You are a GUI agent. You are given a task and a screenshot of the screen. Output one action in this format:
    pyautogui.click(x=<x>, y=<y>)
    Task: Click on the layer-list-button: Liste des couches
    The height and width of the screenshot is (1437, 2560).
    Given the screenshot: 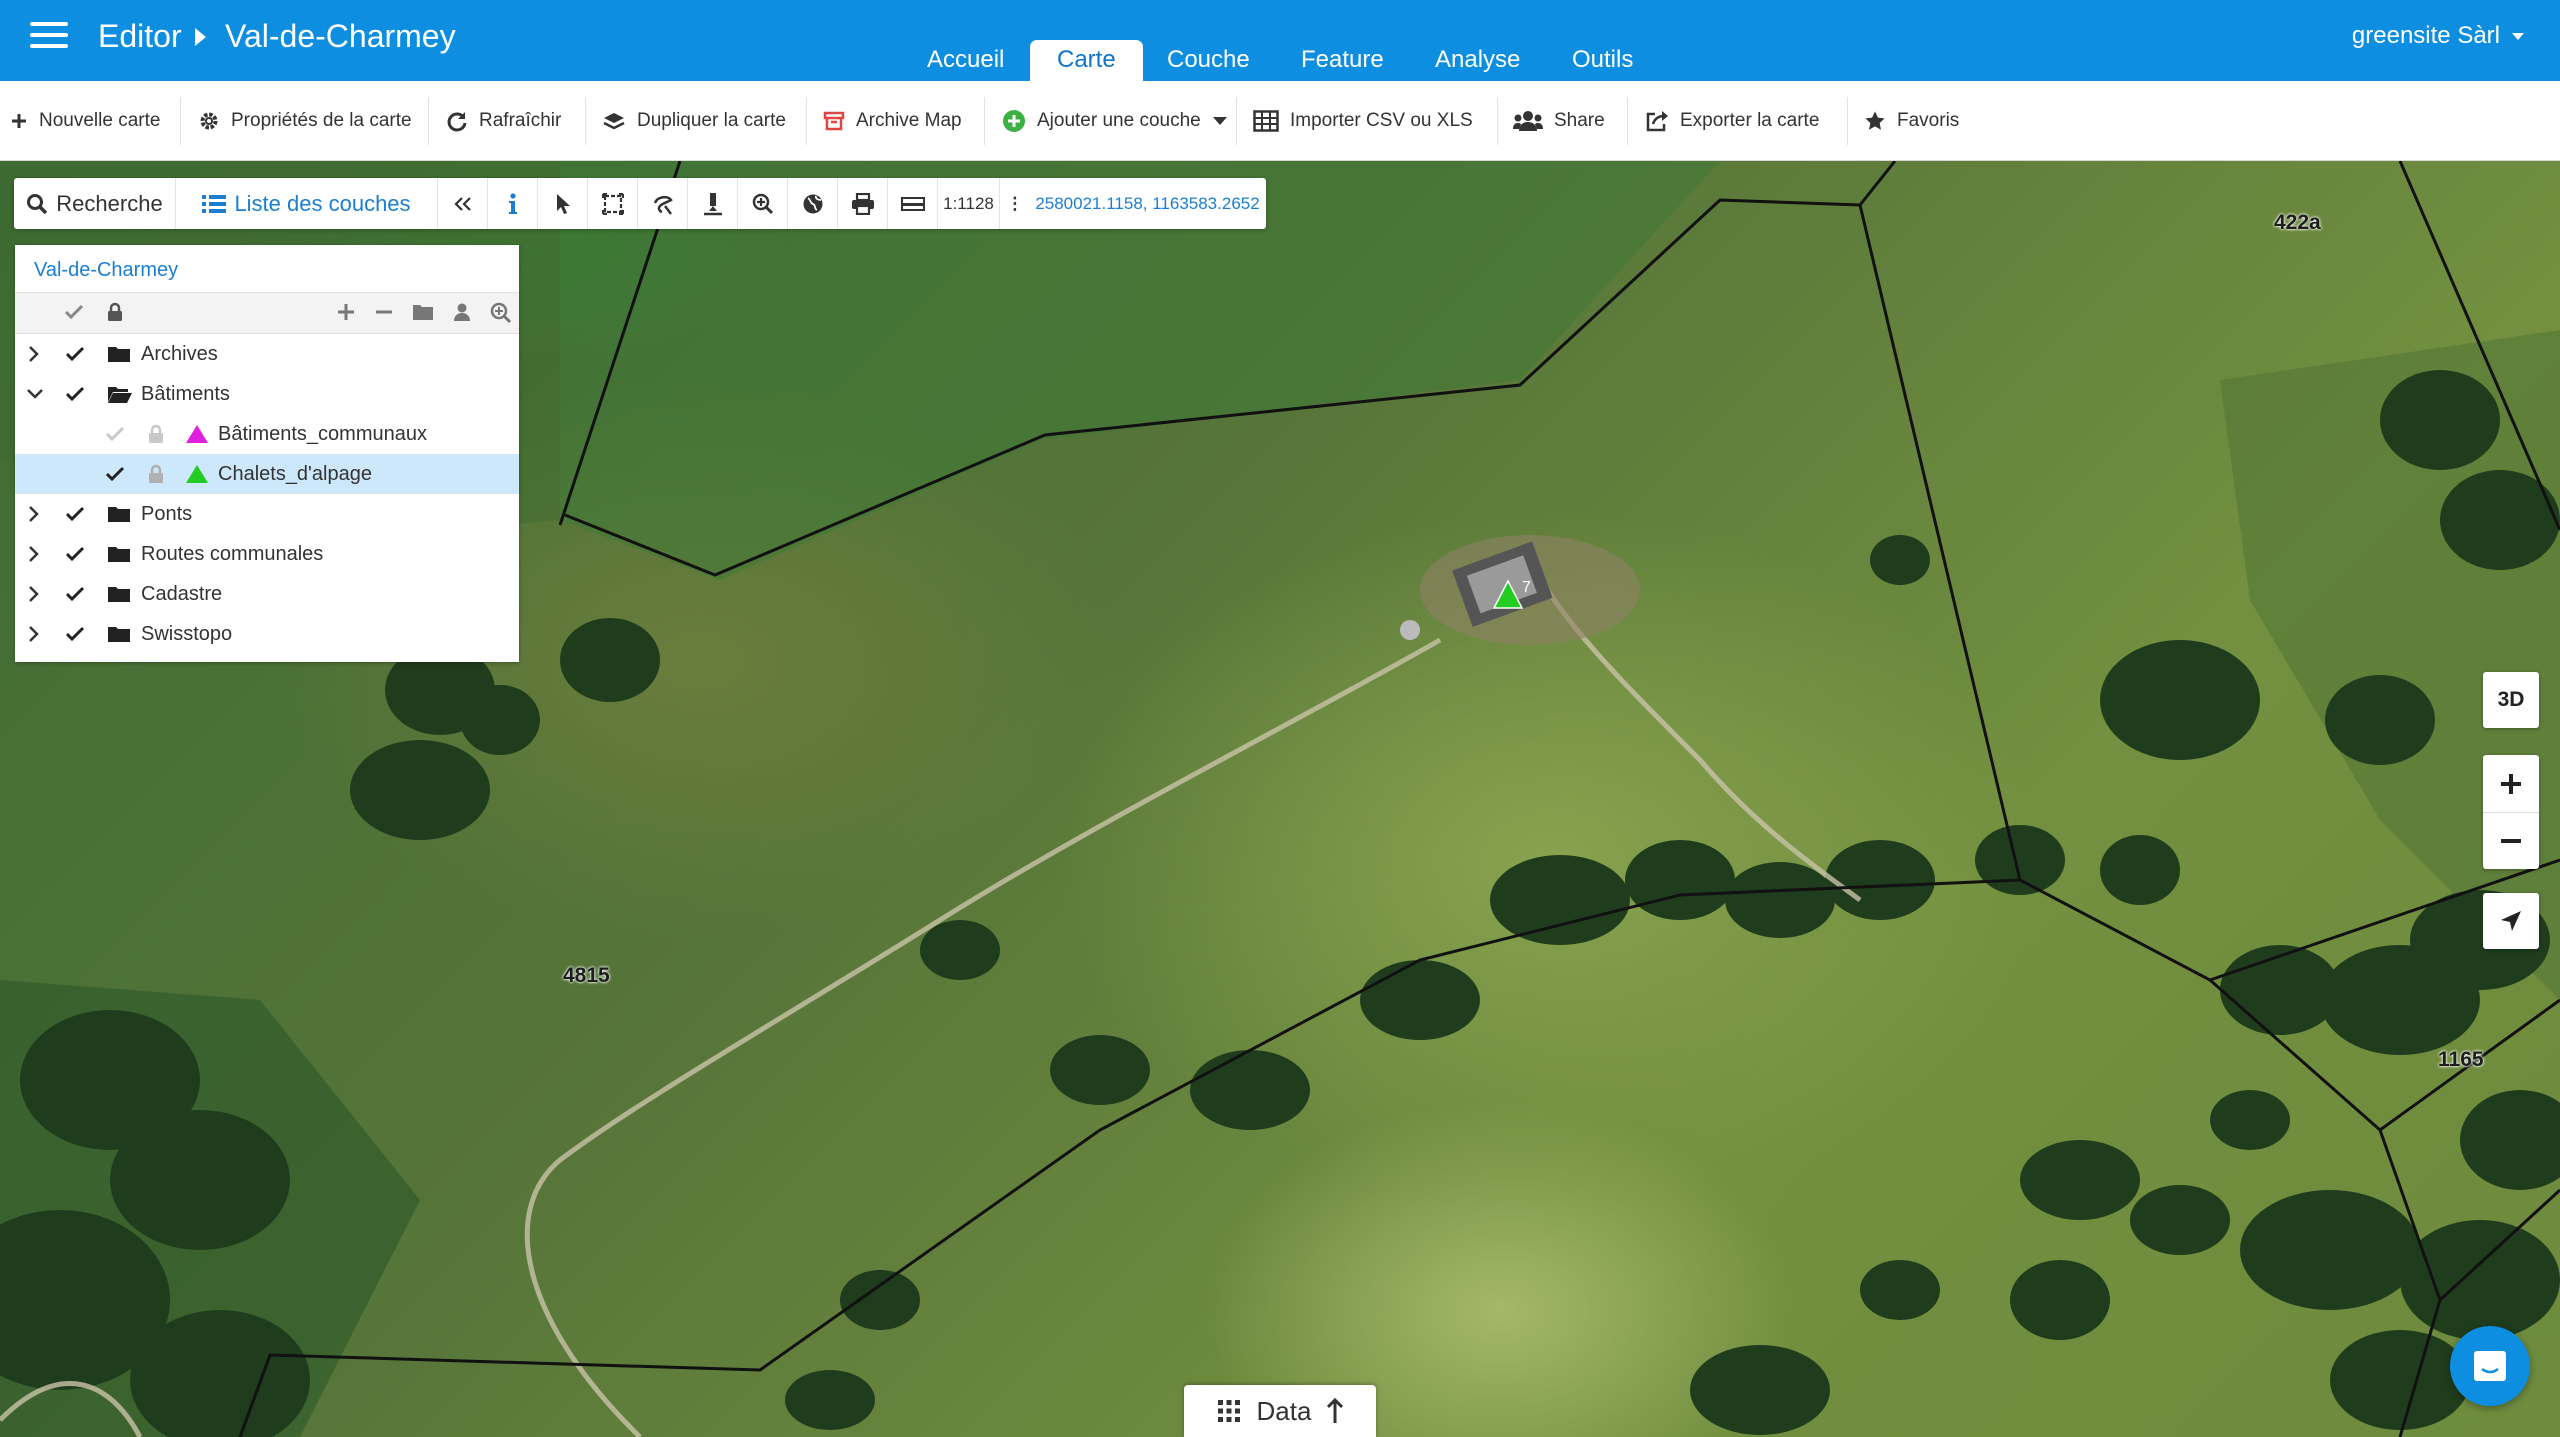 What is the action you would take?
    pyautogui.click(x=307, y=203)
    